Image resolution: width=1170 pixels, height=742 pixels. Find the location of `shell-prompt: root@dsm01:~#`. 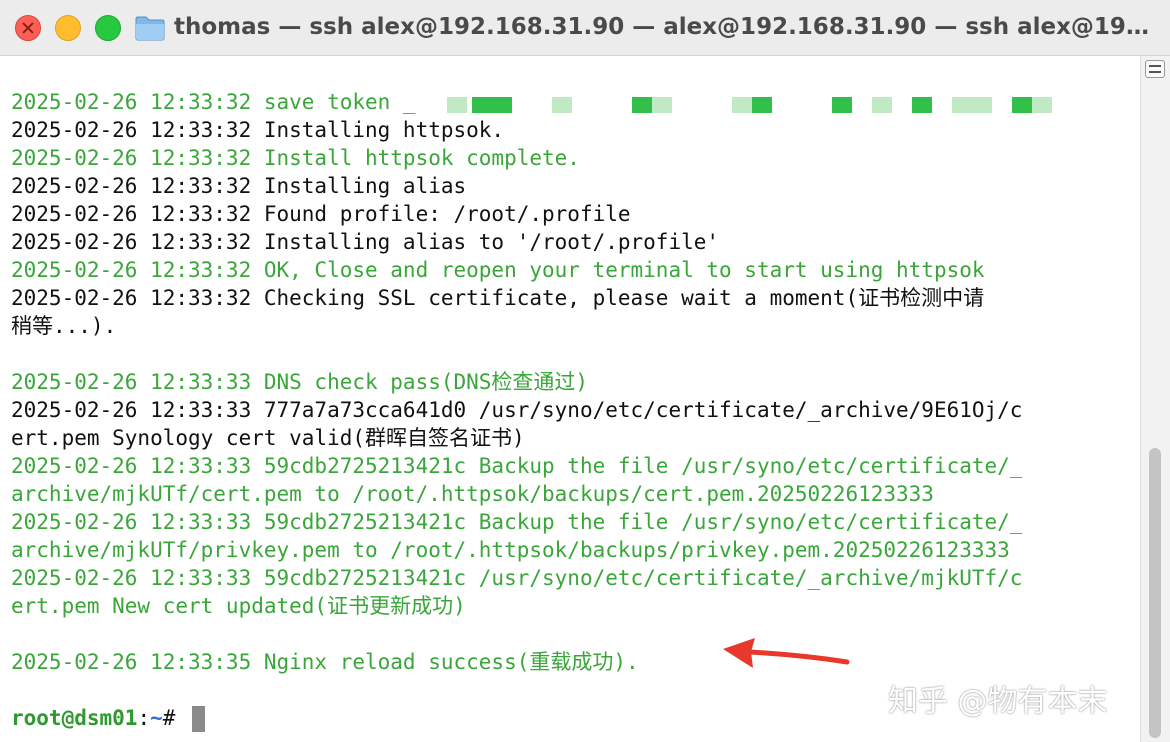

shell-prompt: root@dsm01:~# is located at coordinates (108, 718).